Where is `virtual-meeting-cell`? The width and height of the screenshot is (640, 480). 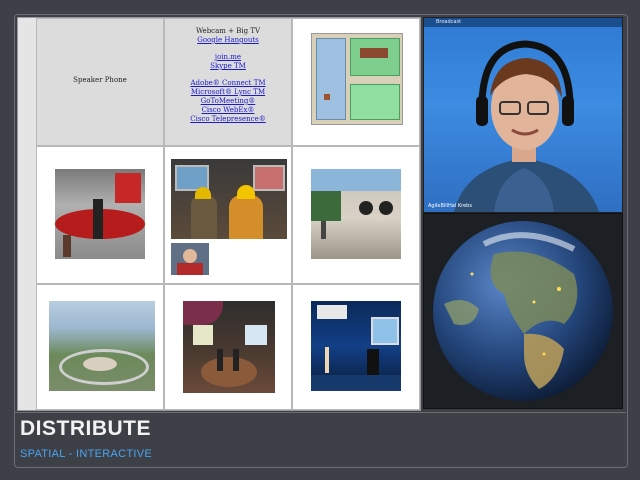 virtual-meeting-cell is located at coordinates (228, 215).